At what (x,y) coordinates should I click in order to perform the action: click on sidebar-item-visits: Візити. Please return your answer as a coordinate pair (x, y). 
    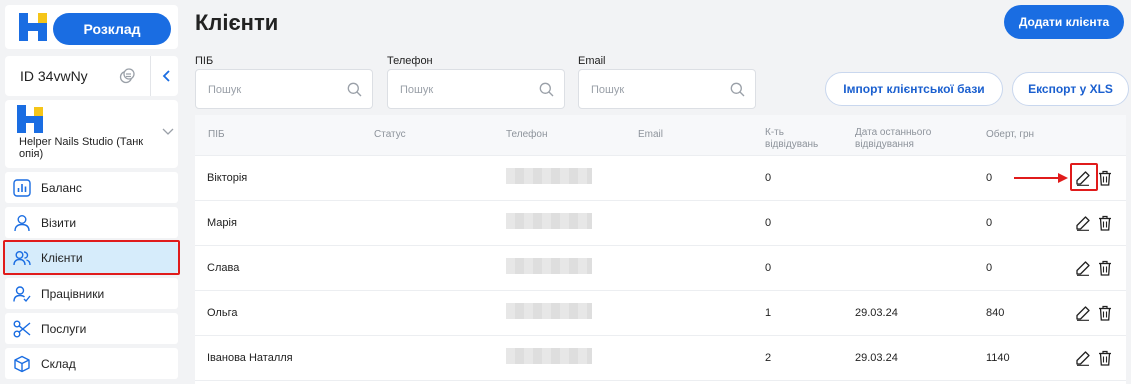
    Looking at the image, I should click on (91, 222).